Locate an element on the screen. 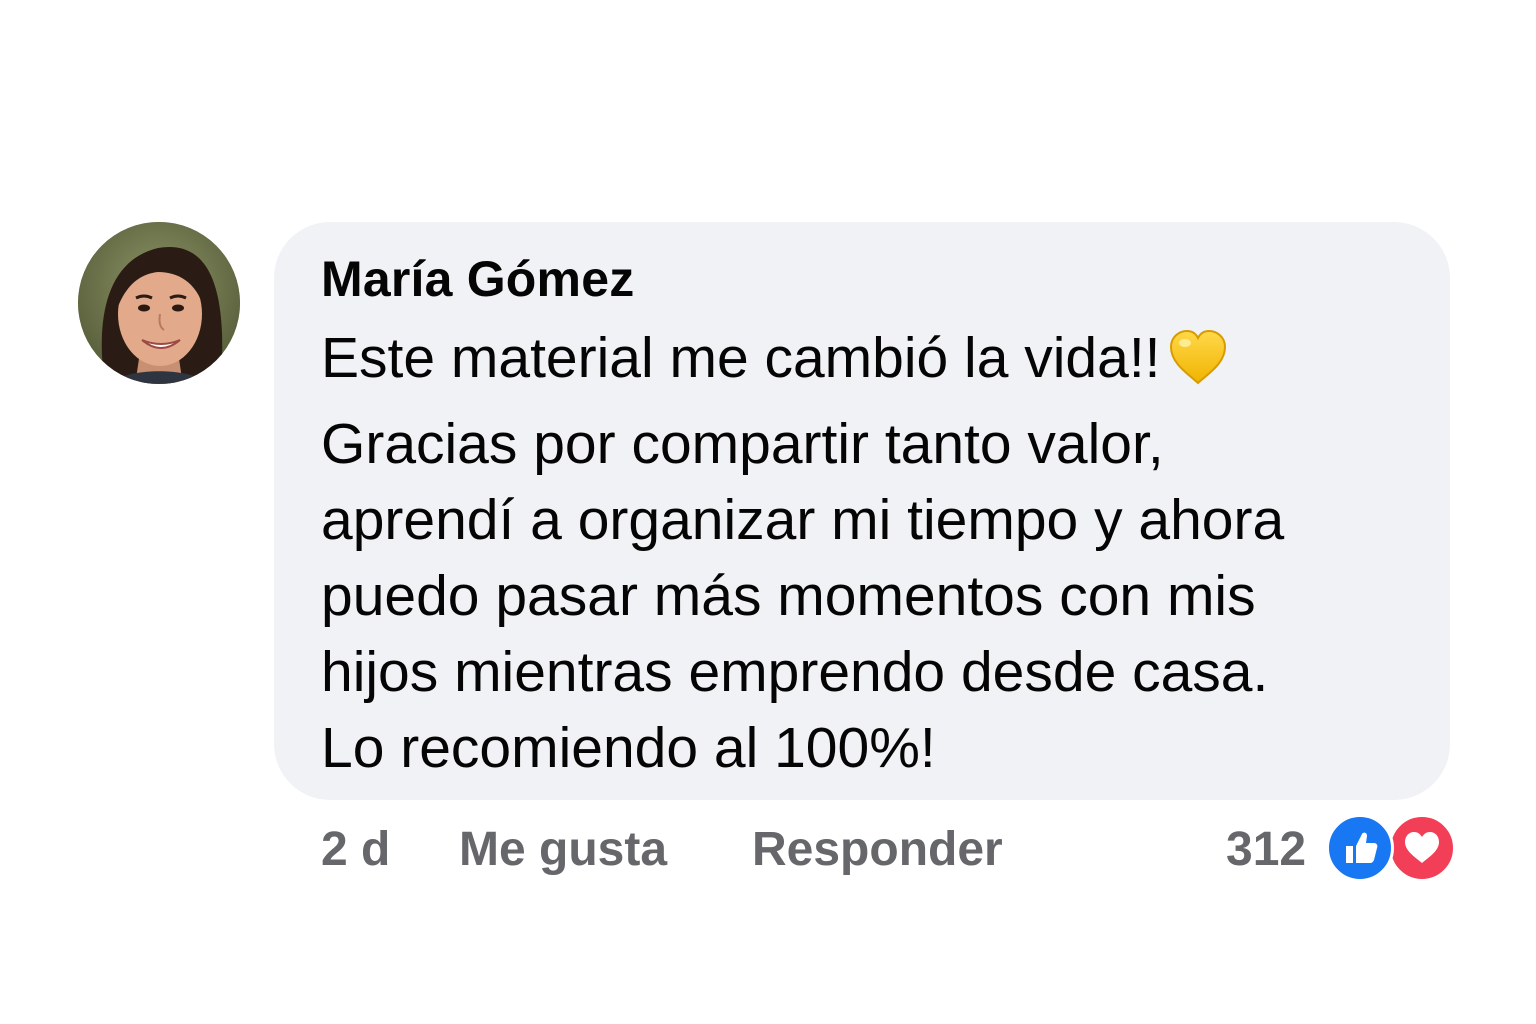 The width and height of the screenshot is (1536, 1024). avatar-photo is located at coordinates (159, 303).